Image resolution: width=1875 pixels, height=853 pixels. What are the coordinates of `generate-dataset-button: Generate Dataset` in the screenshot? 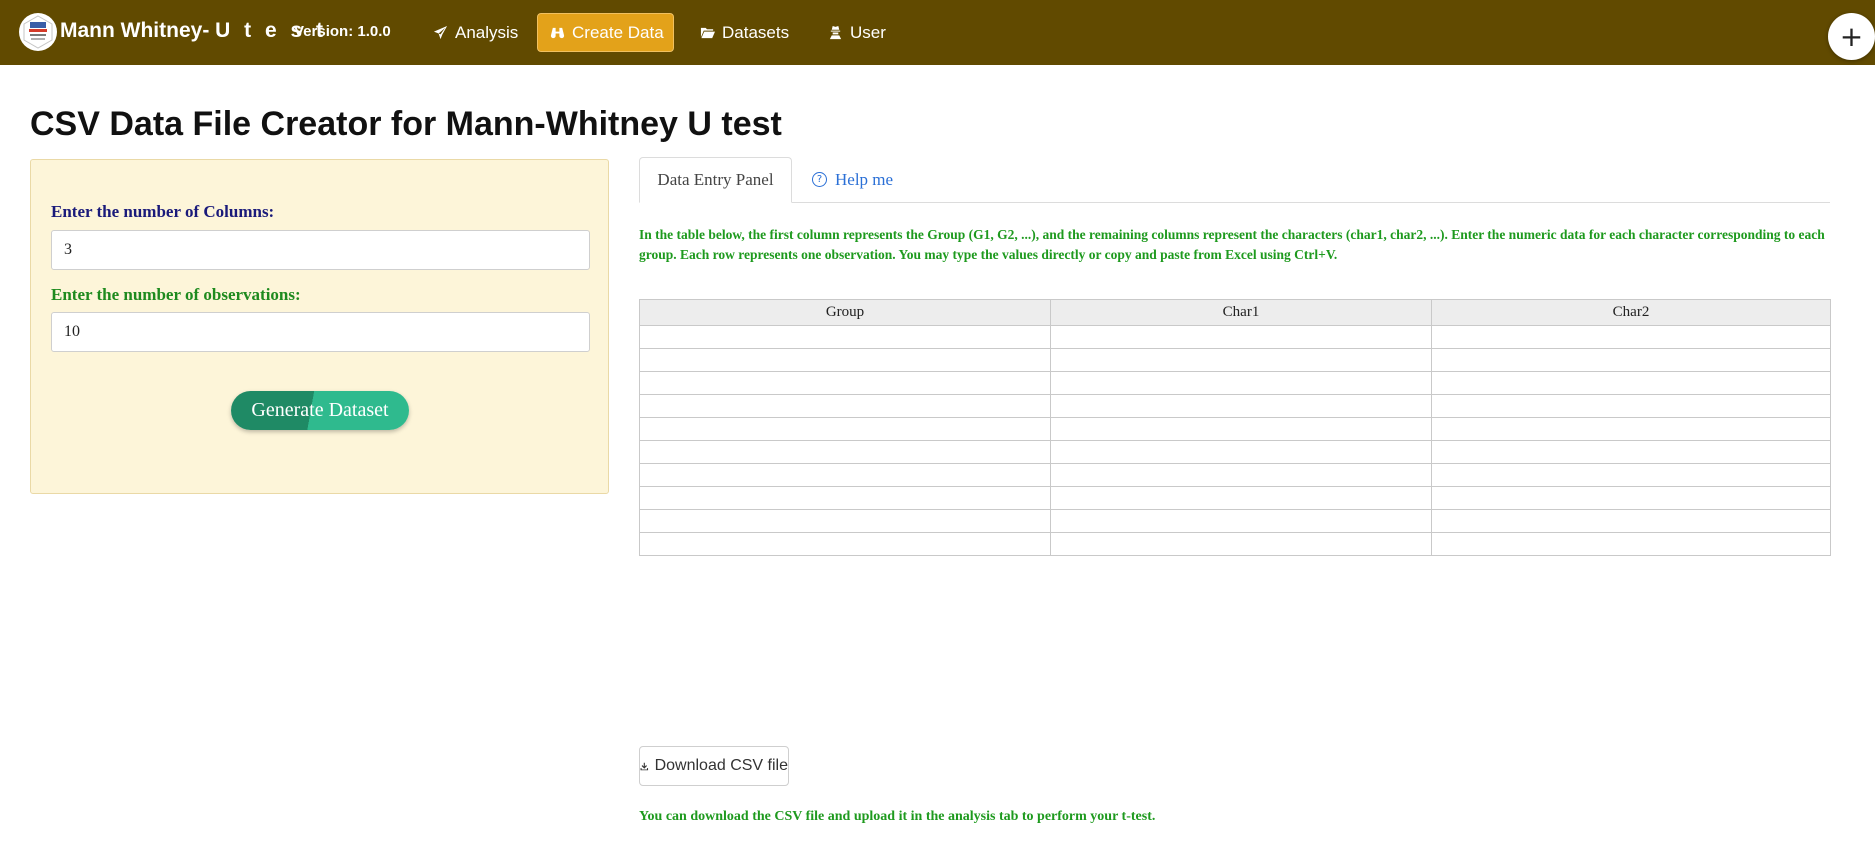 It's located at (320, 410).